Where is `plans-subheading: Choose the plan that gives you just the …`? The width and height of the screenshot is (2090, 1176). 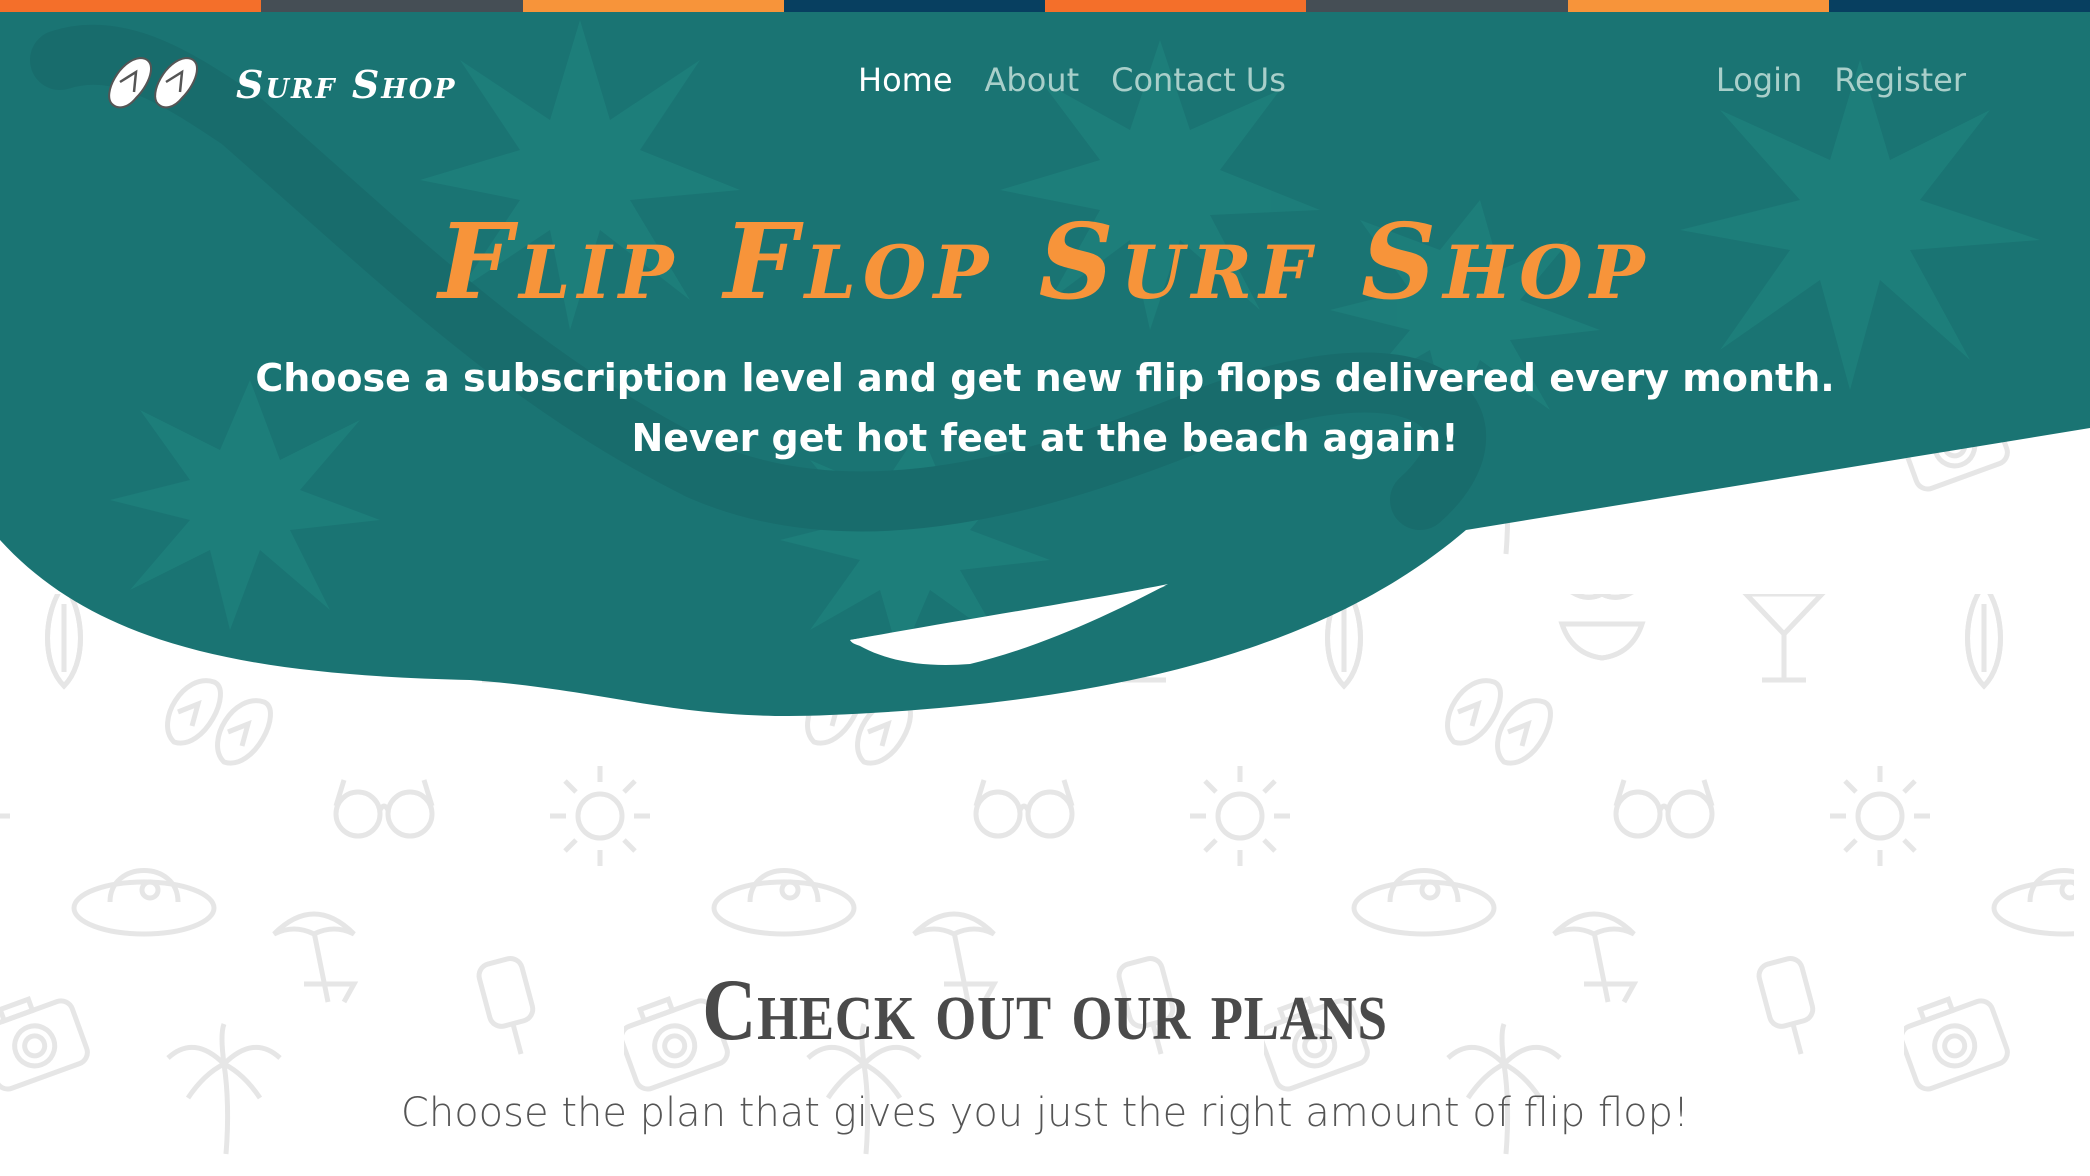
plans-subheading: Choose the plan that gives you just the … is located at coordinates (1045, 1113).